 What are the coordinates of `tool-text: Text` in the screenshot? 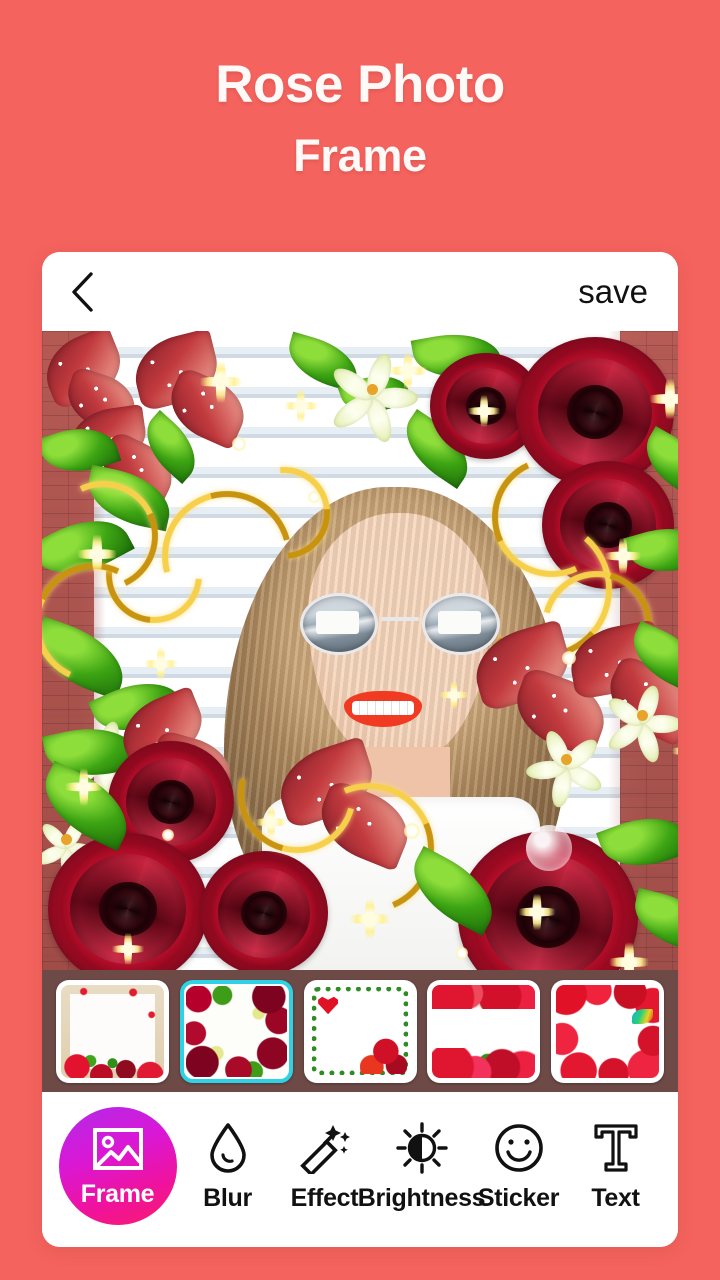 It's located at (616, 1165).